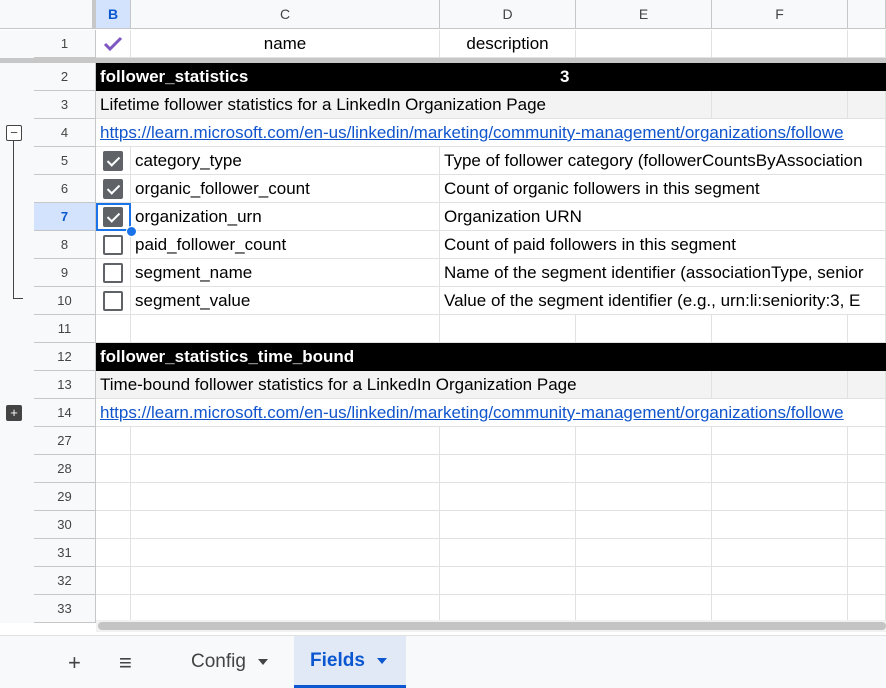 The image size is (886, 688). Describe the element at coordinates (113, 14) in the screenshot. I see `column-header: B` at that location.